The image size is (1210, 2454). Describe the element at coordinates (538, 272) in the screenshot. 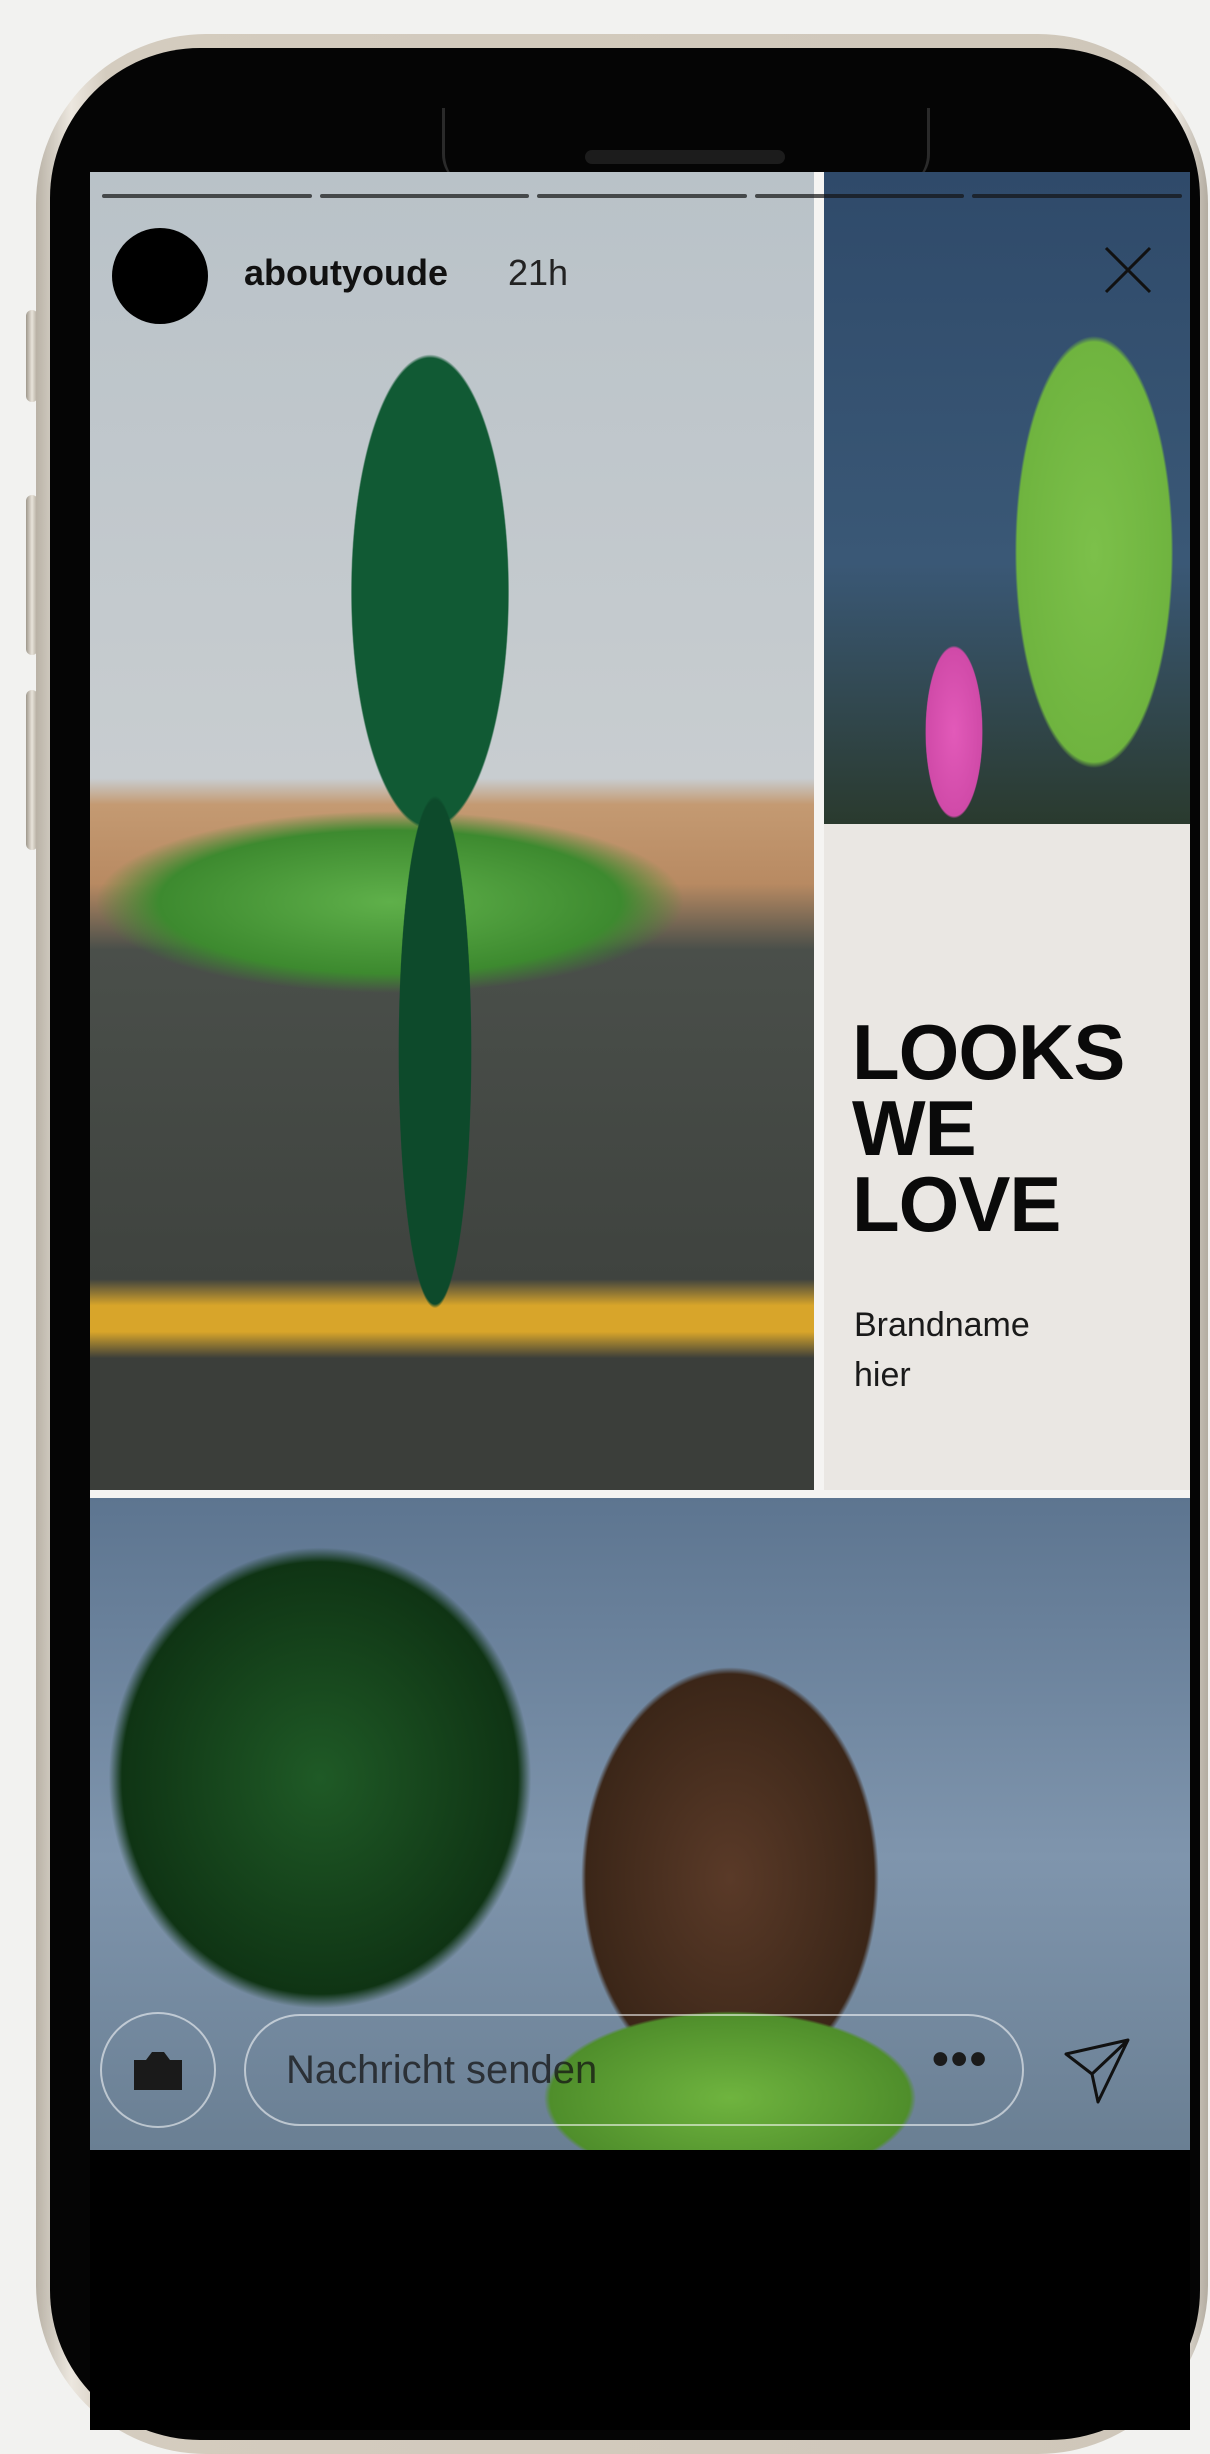

I see `timestamp: 21h` at that location.